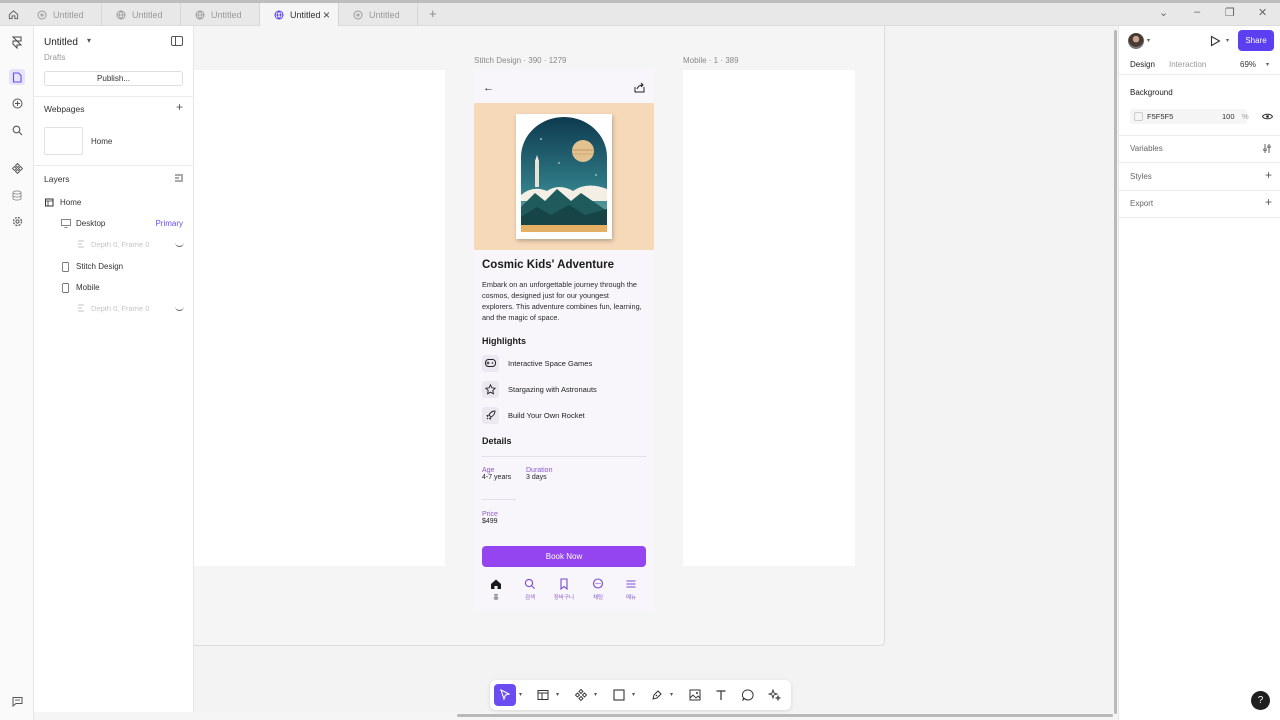 This screenshot has width=1280, height=720. I want to click on duration-value: 3 days, so click(536, 477).